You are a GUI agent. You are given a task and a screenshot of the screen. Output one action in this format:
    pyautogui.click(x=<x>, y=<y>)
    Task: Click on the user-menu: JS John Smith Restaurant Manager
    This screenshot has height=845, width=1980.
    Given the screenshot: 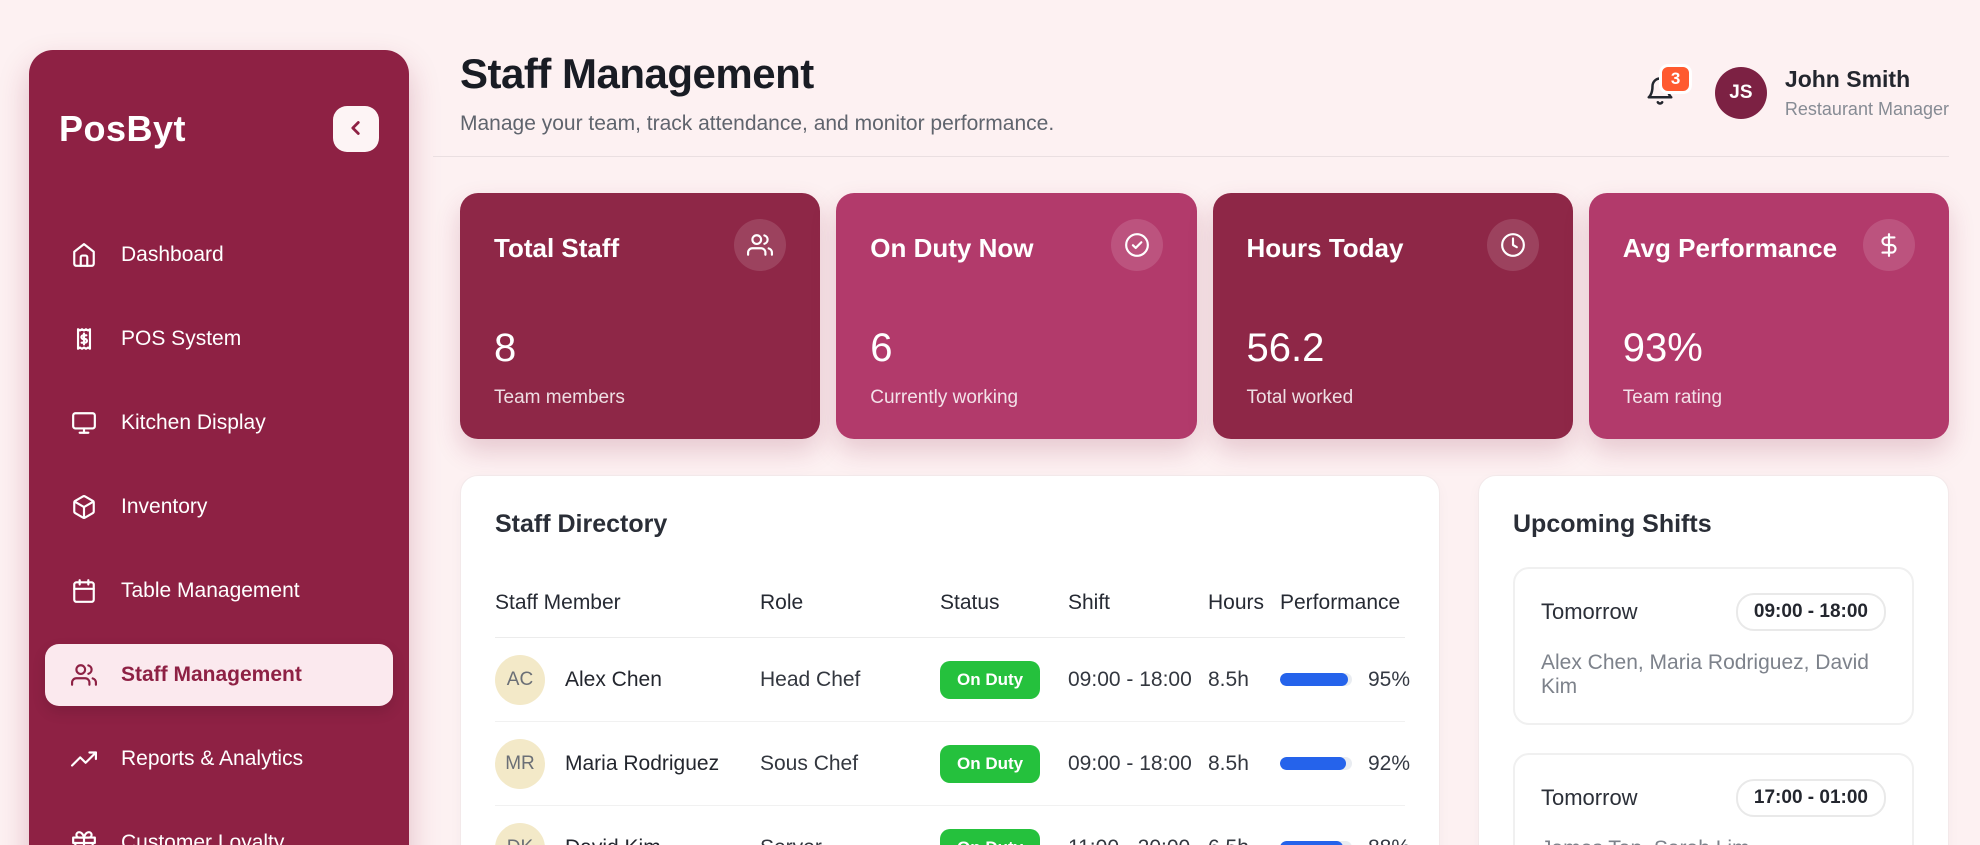 What is the action you would take?
    pyautogui.click(x=1831, y=93)
    